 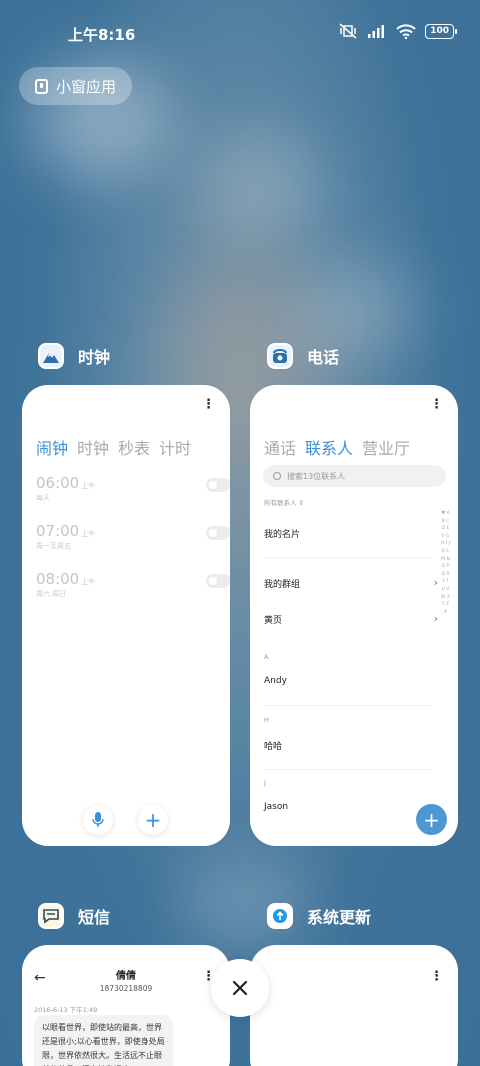 I want to click on sms-app-header: 短信, so click(x=74, y=916).